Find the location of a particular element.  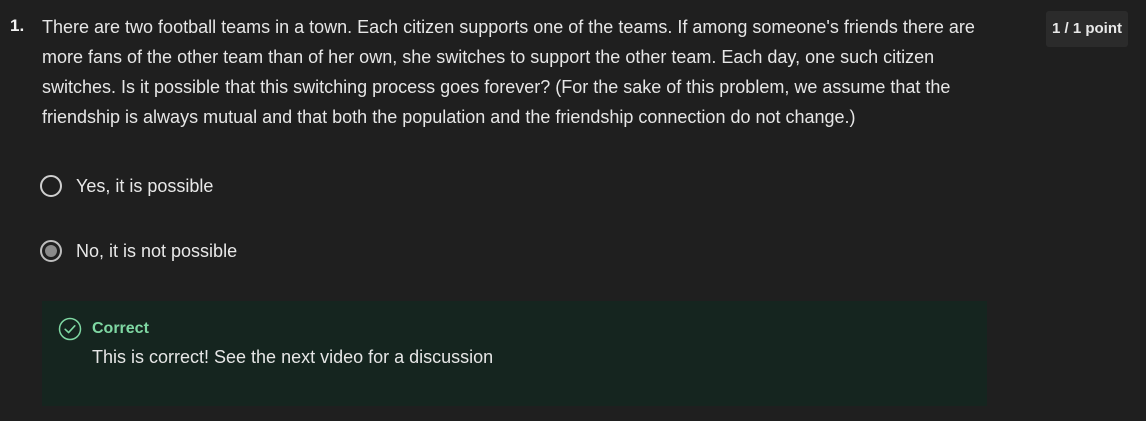

check-circle-icon is located at coordinates (70, 329).